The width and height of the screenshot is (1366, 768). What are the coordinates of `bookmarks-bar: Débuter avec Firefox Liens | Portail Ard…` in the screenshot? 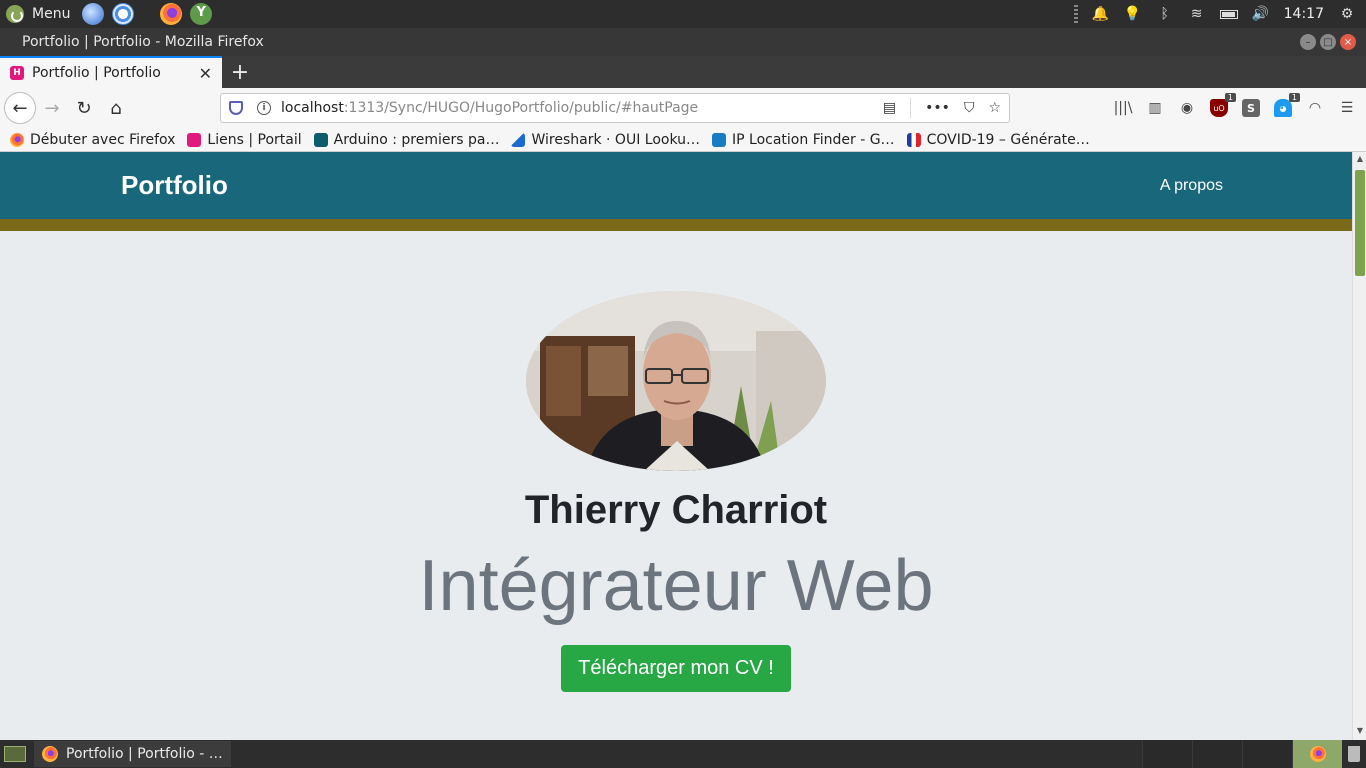 It's located at (683, 140).